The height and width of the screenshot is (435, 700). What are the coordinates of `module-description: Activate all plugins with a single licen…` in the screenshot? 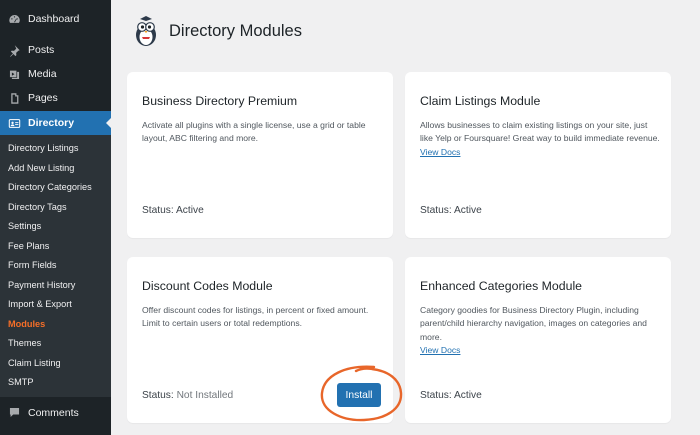 It's located at (262, 132).